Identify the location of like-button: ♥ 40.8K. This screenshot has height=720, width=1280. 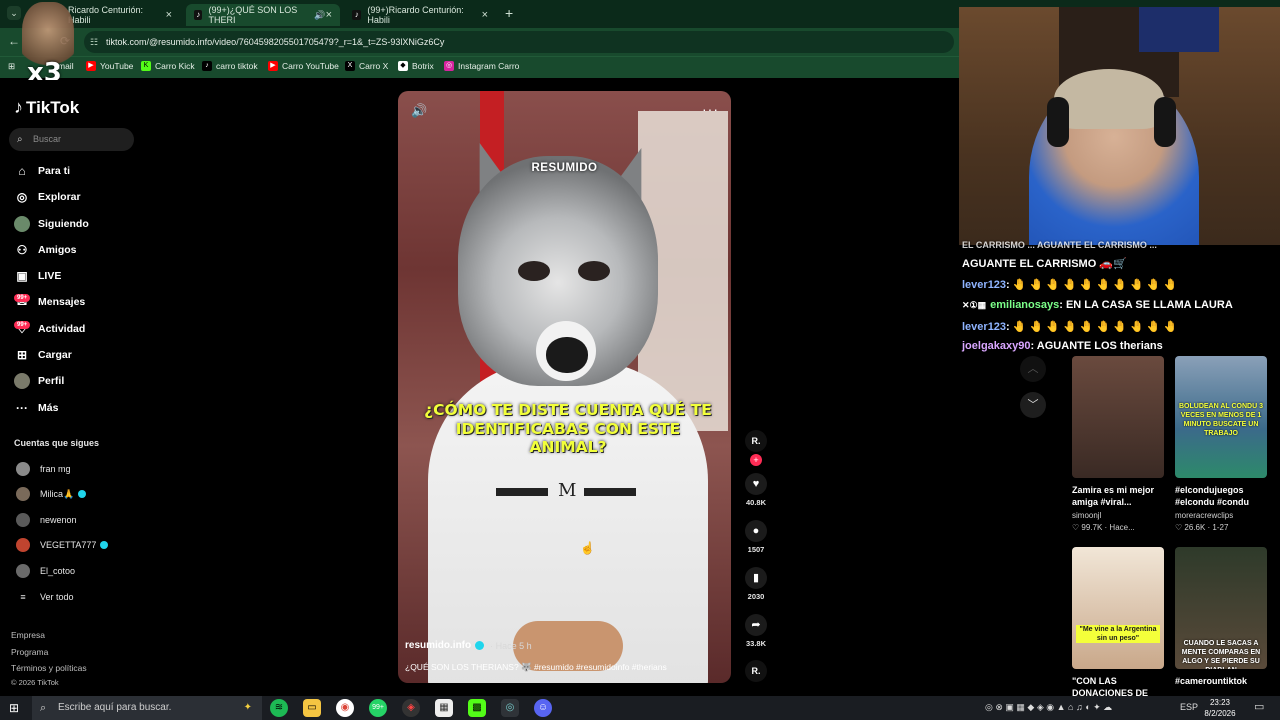
(756, 490).